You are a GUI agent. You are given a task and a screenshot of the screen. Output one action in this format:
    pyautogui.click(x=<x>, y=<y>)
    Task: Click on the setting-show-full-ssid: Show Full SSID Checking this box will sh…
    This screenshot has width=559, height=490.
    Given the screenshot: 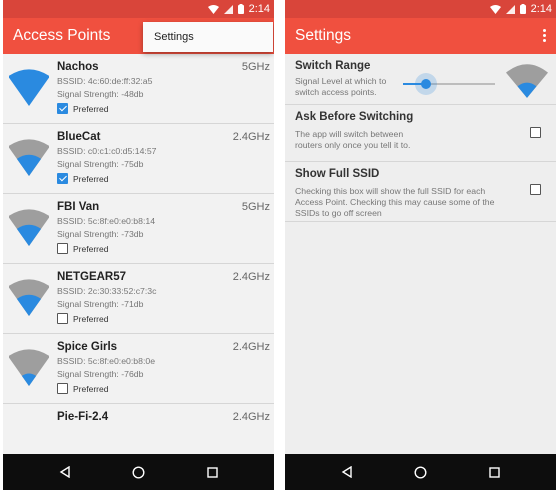 What is the action you would take?
    pyautogui.click(x=420, y=192)
    